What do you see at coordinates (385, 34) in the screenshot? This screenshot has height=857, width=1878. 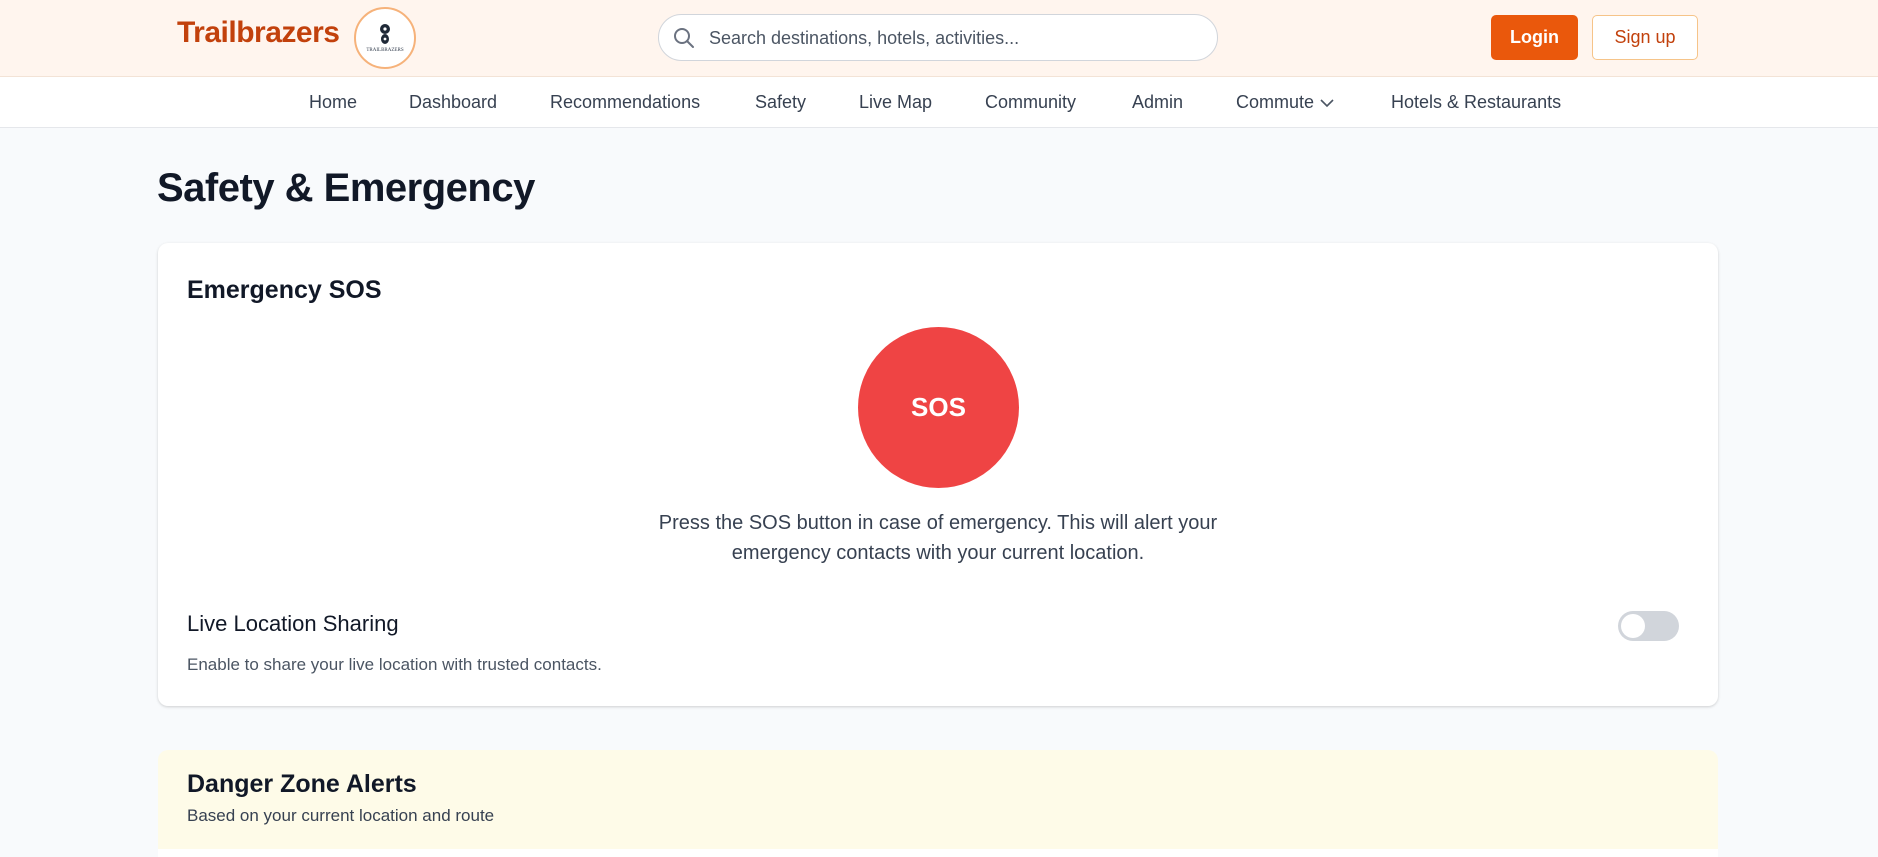 I see `footprint-icon` at bounding box center [385, 34].